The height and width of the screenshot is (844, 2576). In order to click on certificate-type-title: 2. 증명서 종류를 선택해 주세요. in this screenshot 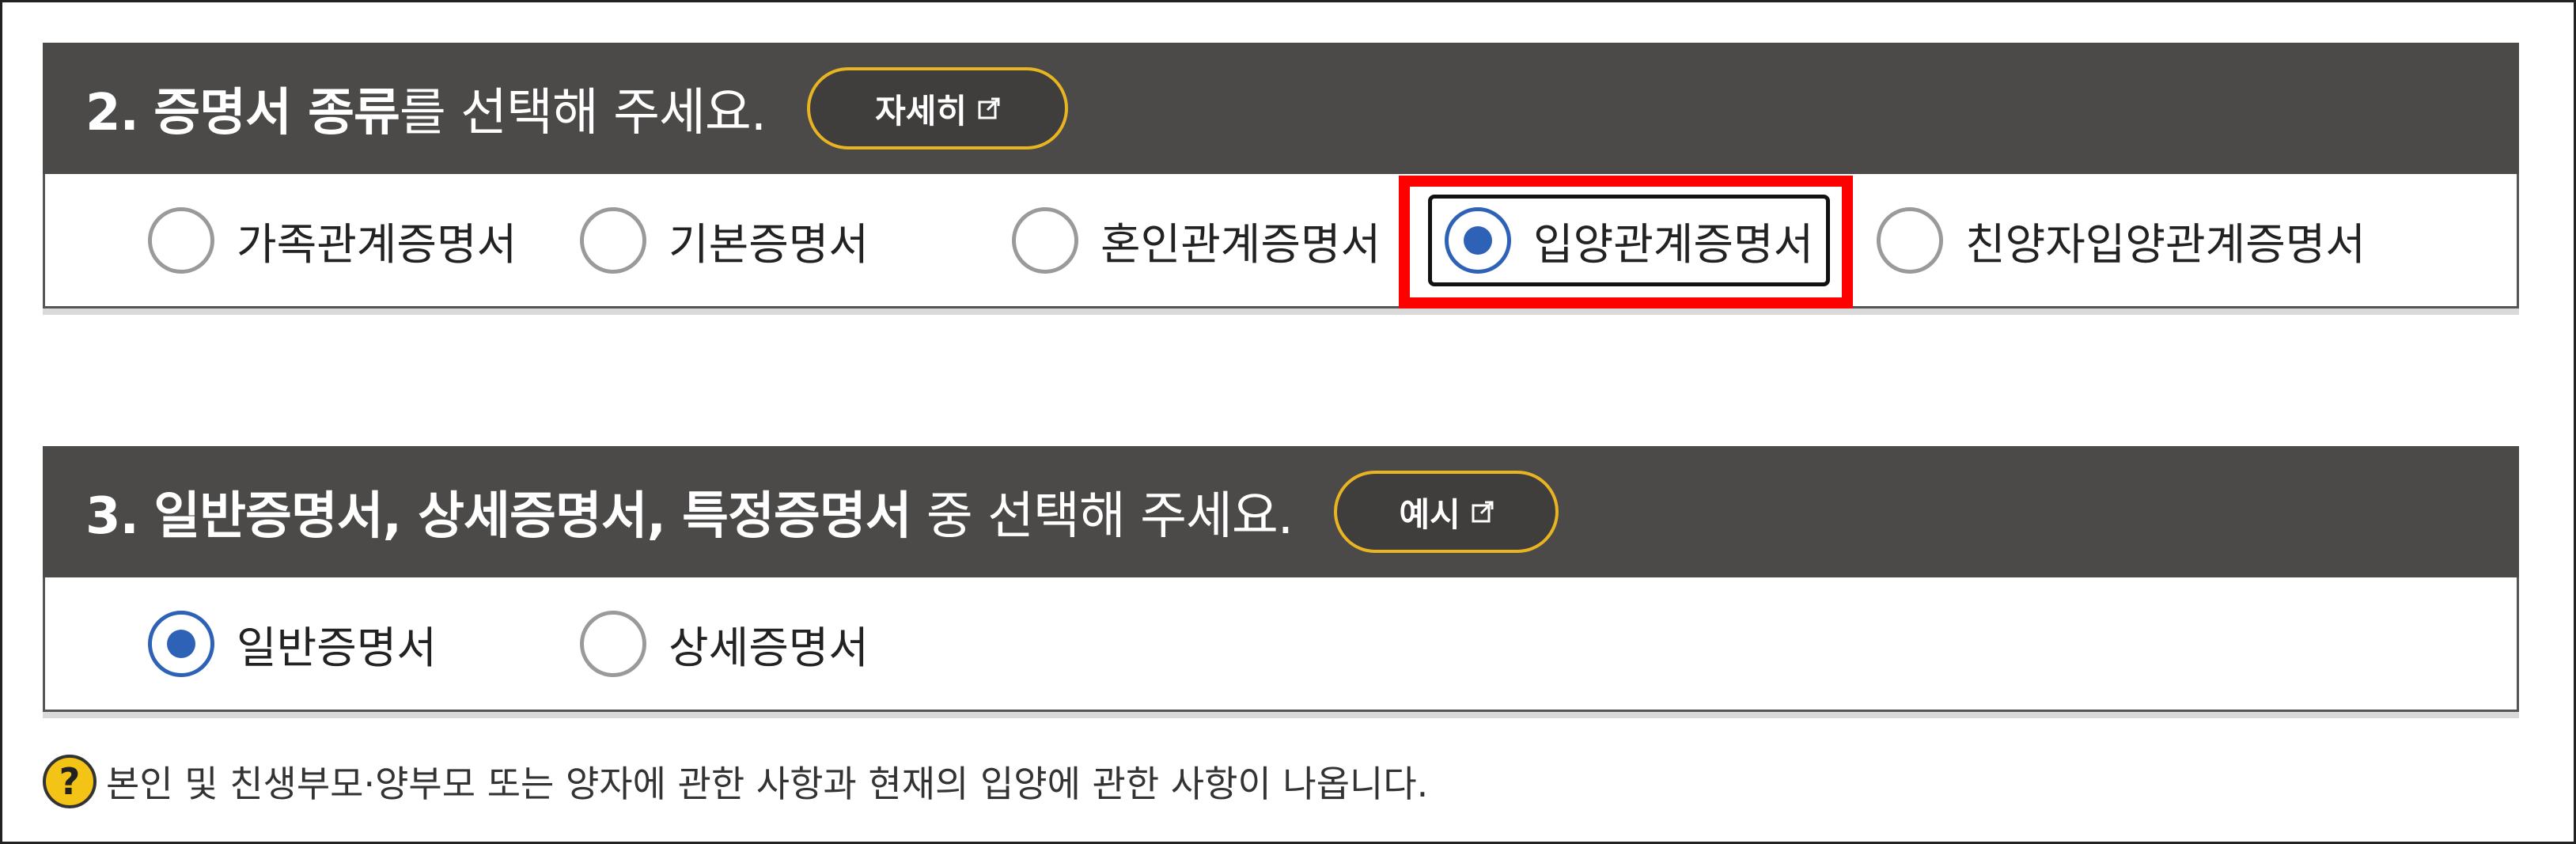, I will do `click(426, 109)`.